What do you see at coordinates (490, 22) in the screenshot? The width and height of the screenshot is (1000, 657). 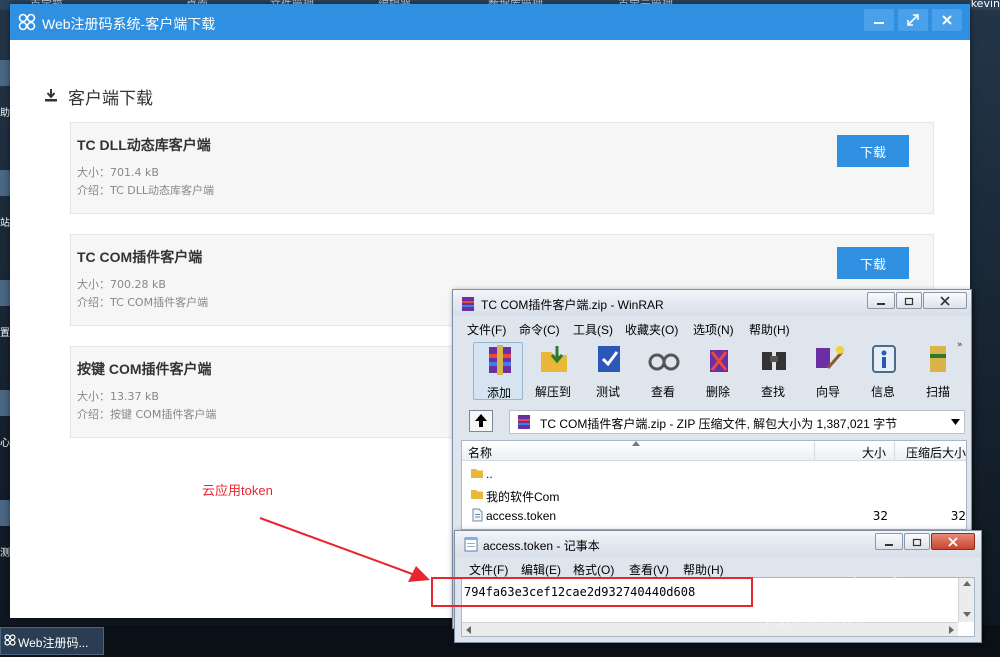 I see `main-titlebar: Web注册码系统-客户端下载` at bounding box center [490, 22].